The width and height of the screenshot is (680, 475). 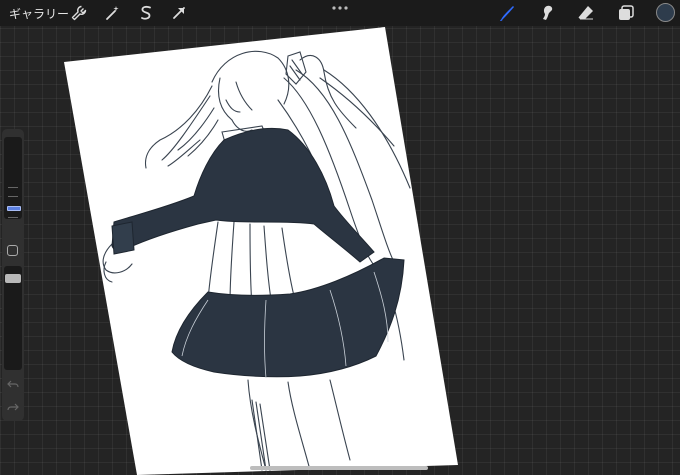 I want to click on brush-size-slider, so click(x=13, y=178).